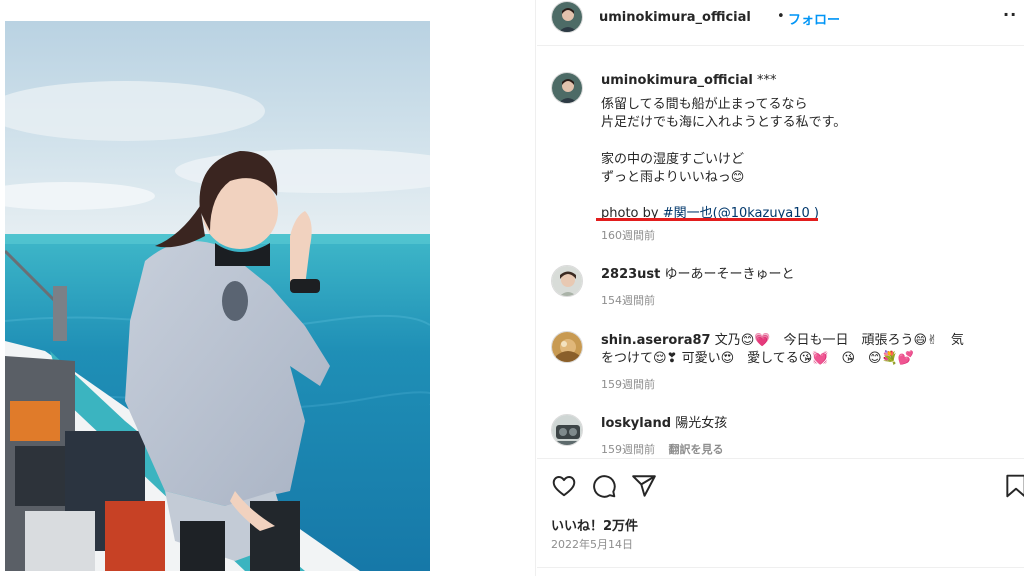 This screenshot has width=1024, height=576. I want to click on comment-username: shin.aserora87, so click(656, 340).